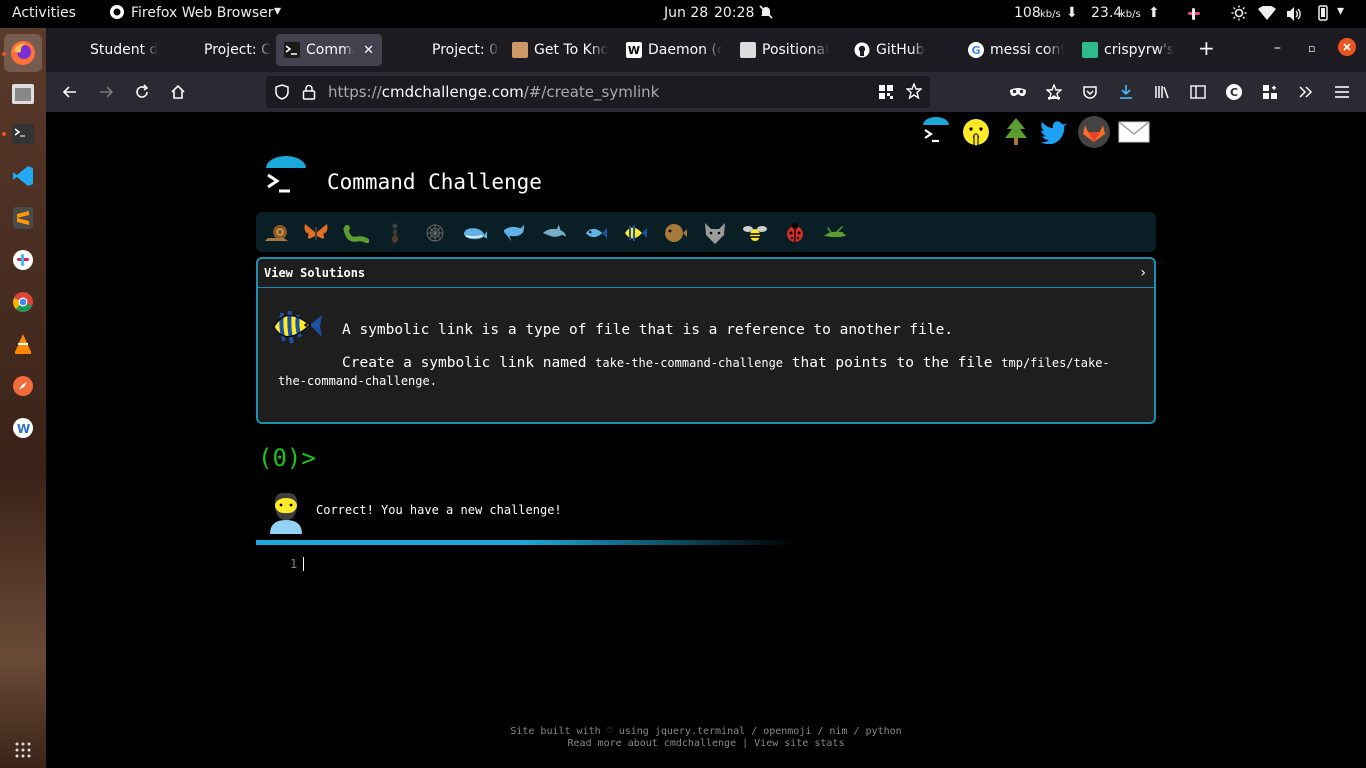 This screenshot has height=768, width=1366. I want to click on new-tab-button: +, so click(1206, 48).